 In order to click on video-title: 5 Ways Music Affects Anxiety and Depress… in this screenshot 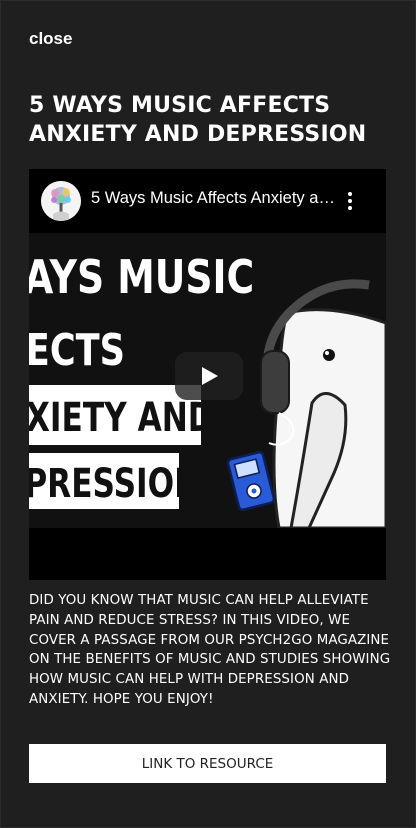, I will do `click(213, 198)`.